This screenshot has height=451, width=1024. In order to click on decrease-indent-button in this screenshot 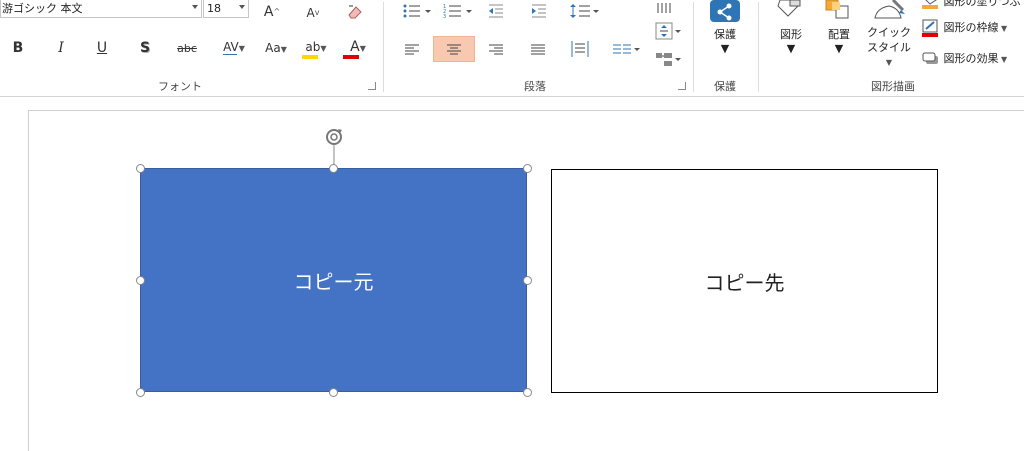, I will do `click(496, 11)`.